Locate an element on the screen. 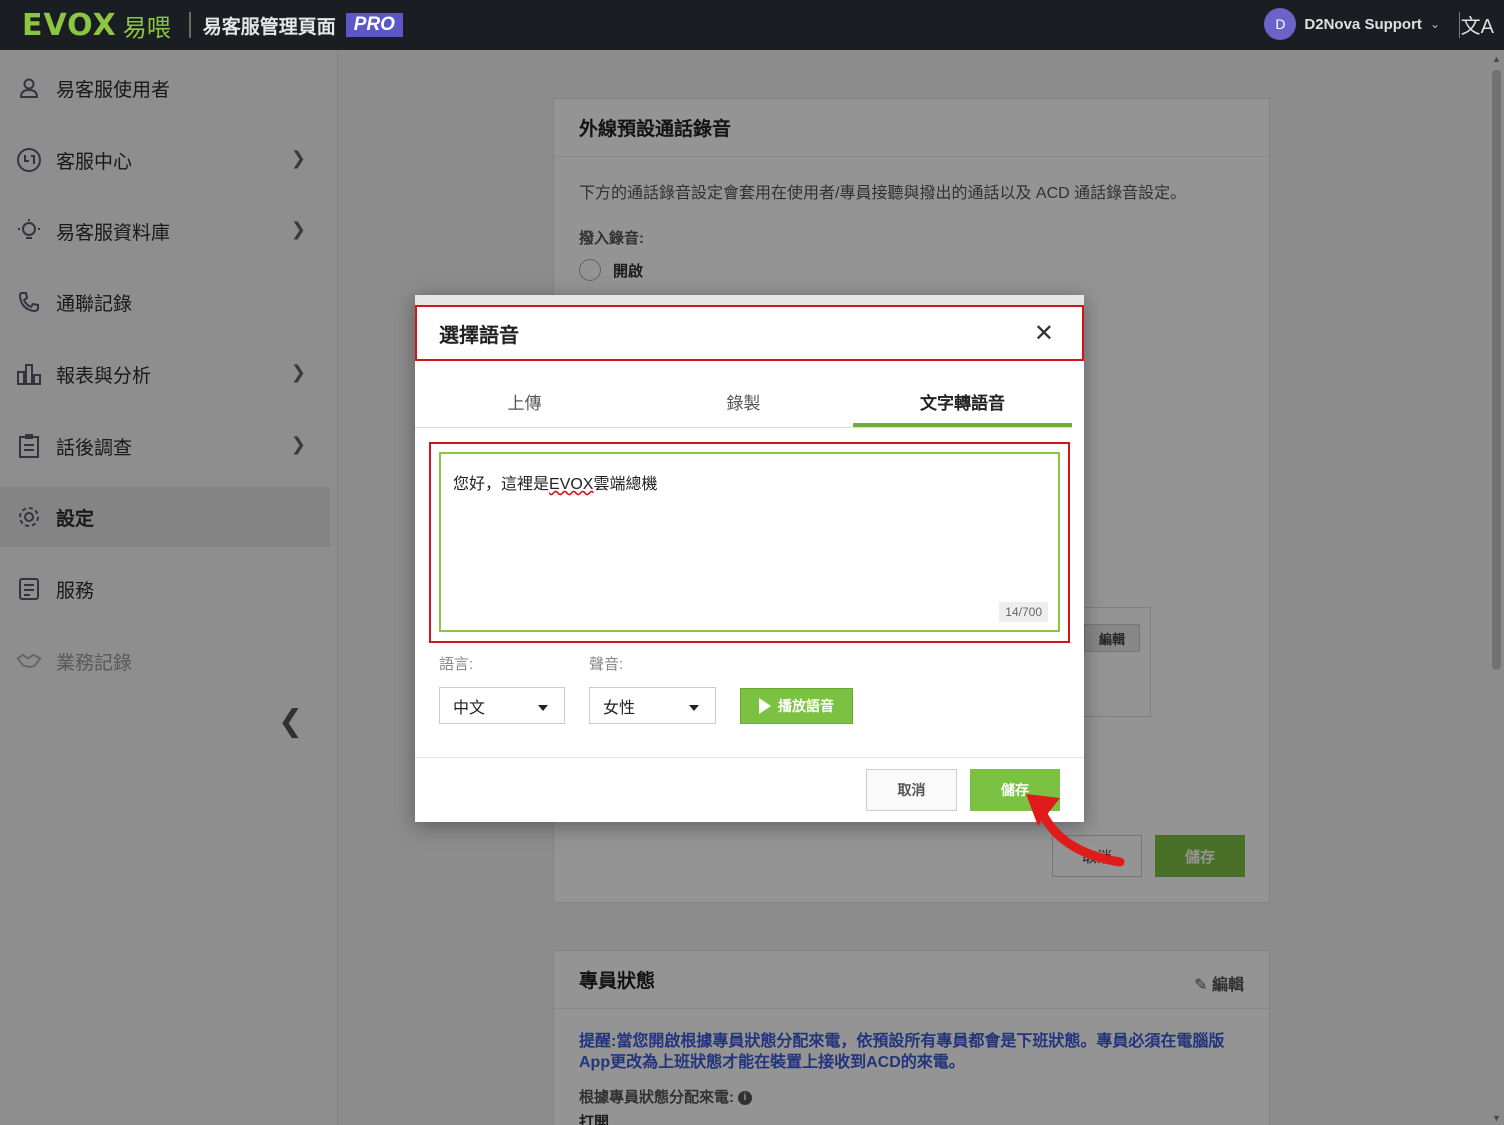 This screenshot has width=1504, height=1125. tts-textarea: 您好，這裡是EVOX雲端總機 14/700 is located at coordinates (749, 542).